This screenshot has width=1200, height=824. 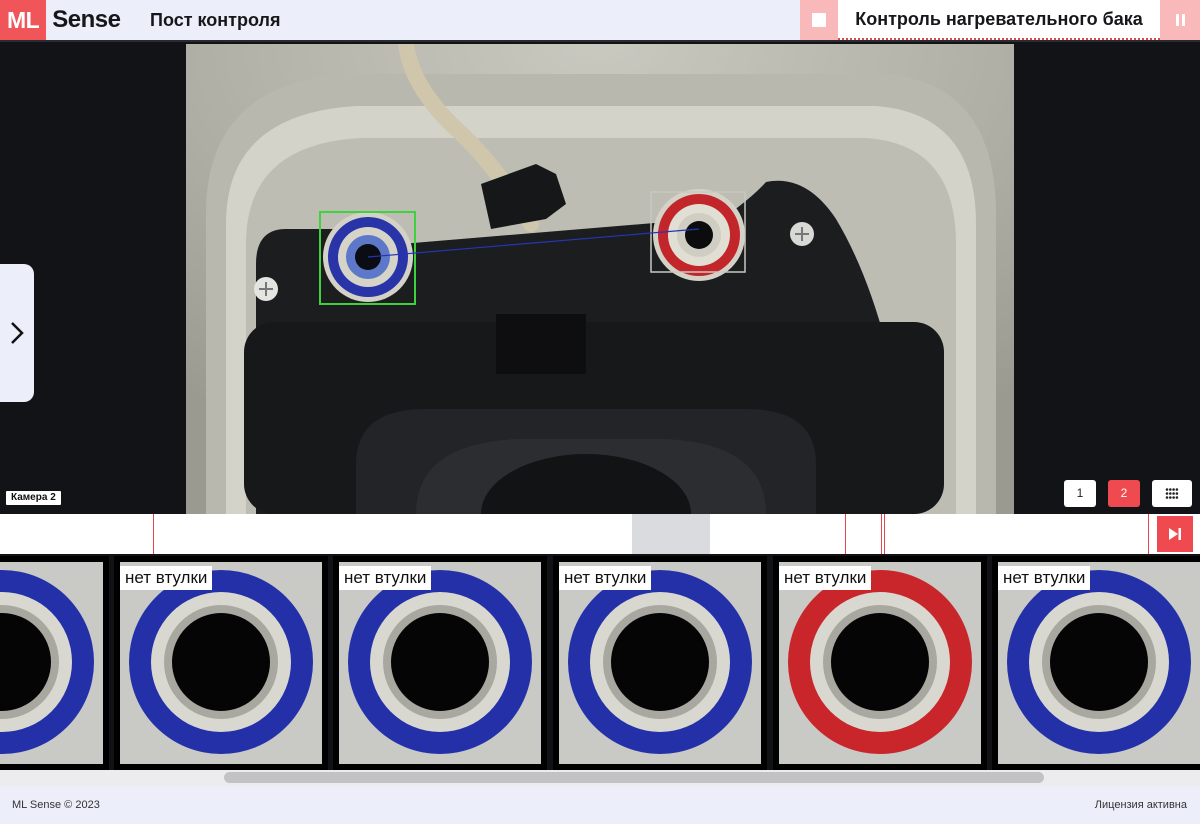 What do you see at coordinates (1124, 493) in the screenshot?
I see `camera-page-2-button: 2` at bounding box center [1124, 493].